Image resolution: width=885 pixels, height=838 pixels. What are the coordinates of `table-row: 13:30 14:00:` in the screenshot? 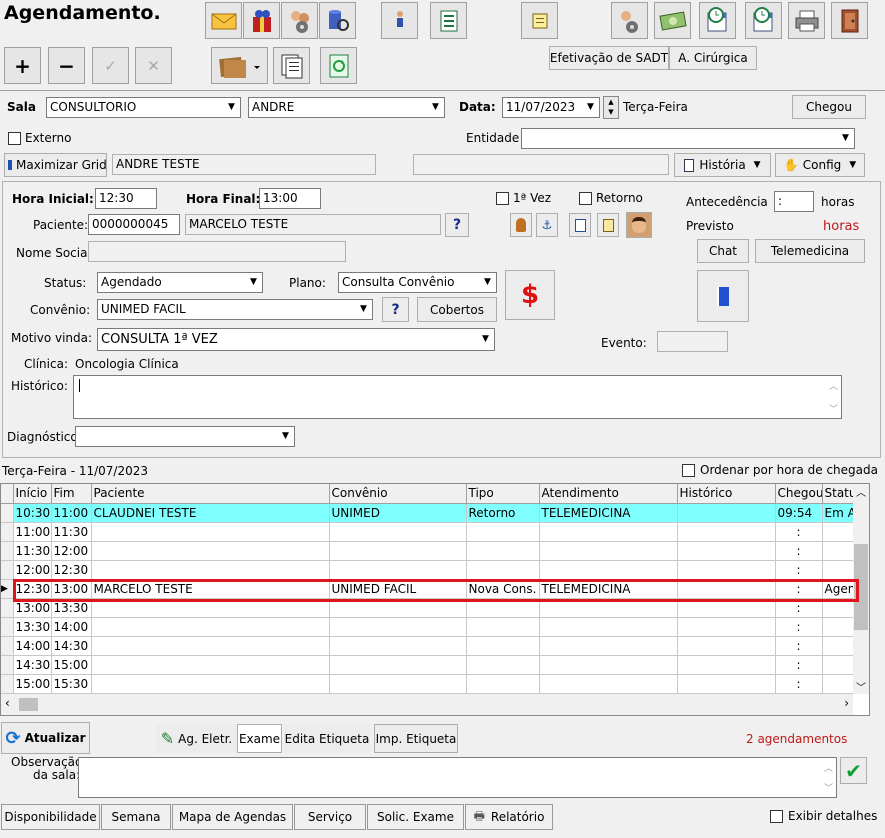 It's located at (428, 627).